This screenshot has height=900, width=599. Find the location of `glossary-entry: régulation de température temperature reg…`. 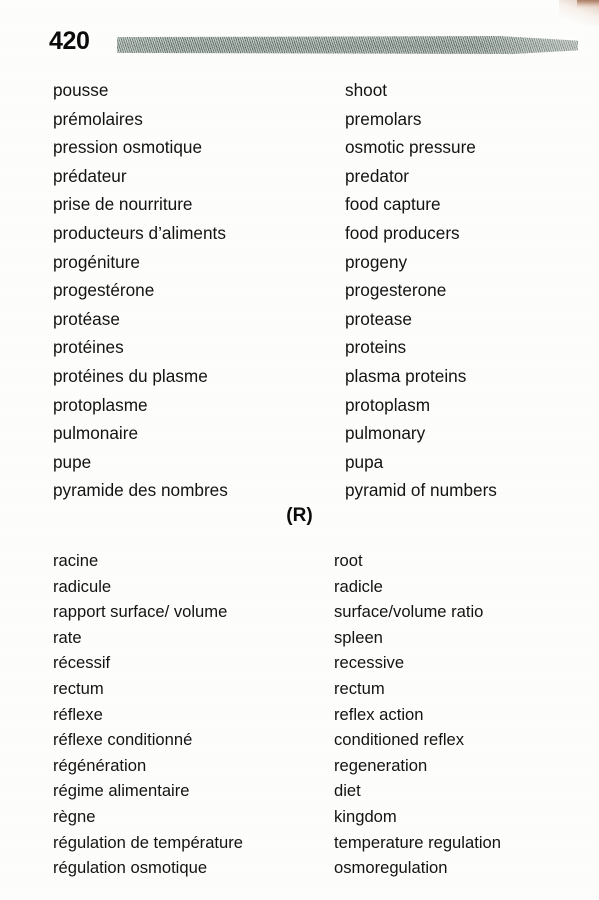

glossary-entry: régulation de température temperature reg… is located at coordinates (299, 846).